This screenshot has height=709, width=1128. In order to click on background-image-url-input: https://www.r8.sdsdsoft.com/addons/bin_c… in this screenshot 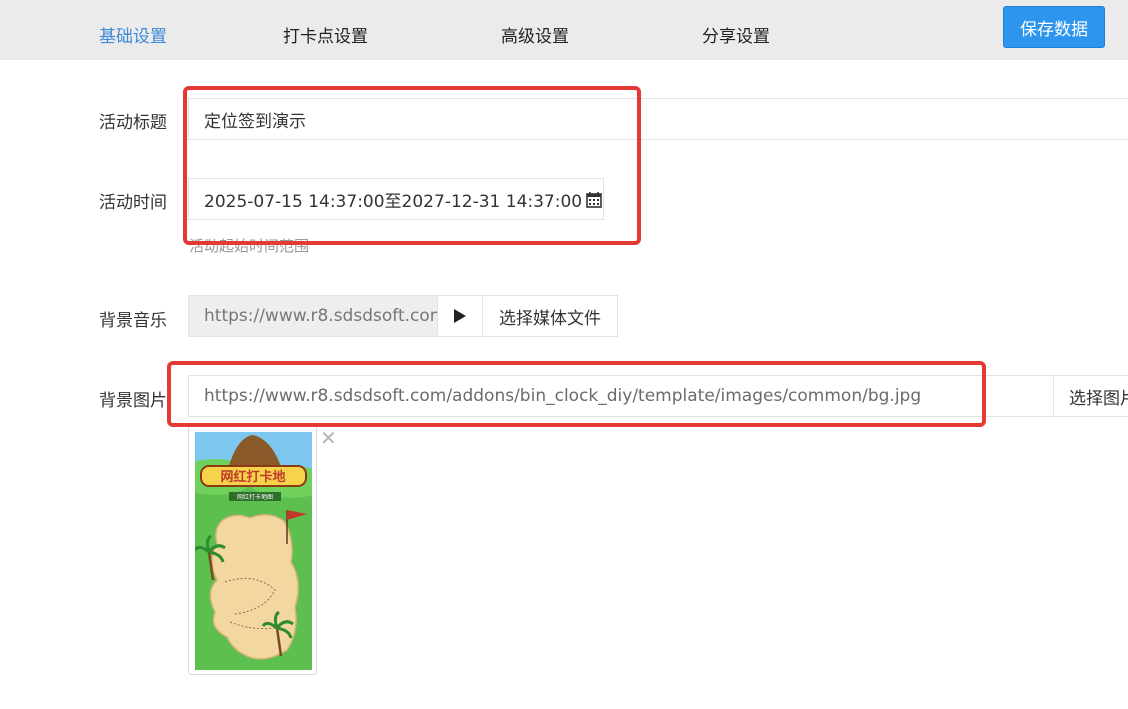, I will do `click(621, 396)`.